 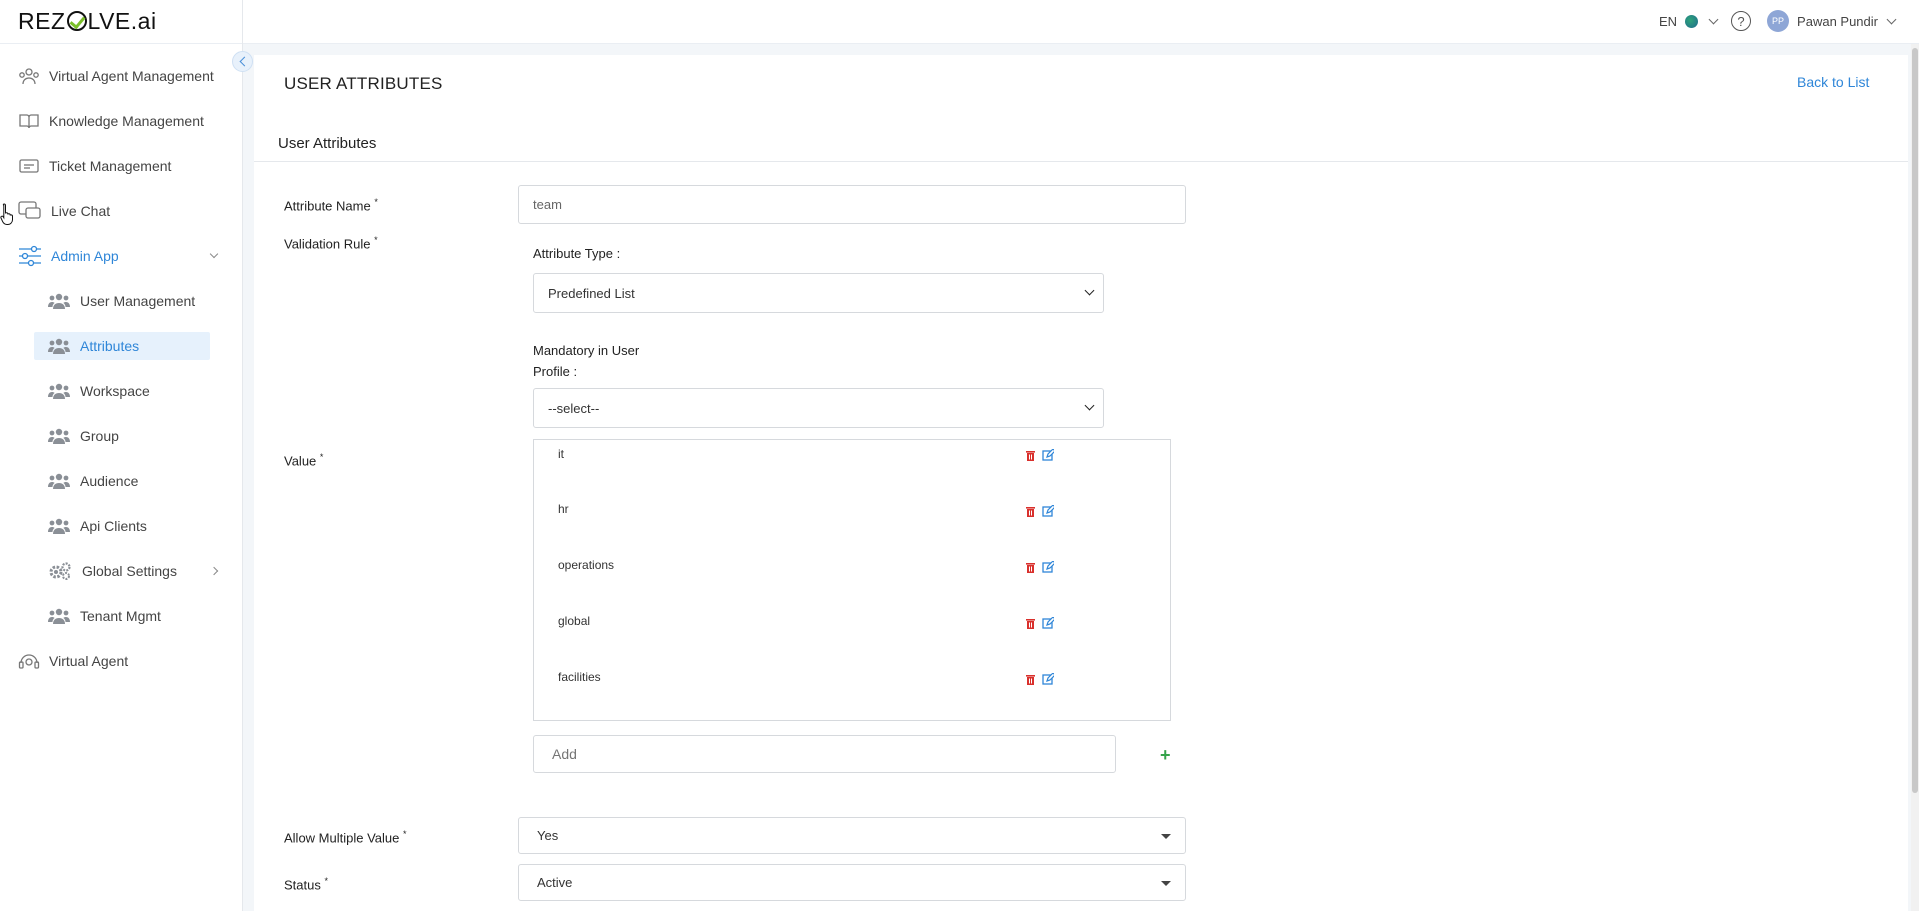 What do you see at coordinates (115, 391) in the screenshot?
I see `sidebar-item-label: Workspace` at bounding box center [115, 391].